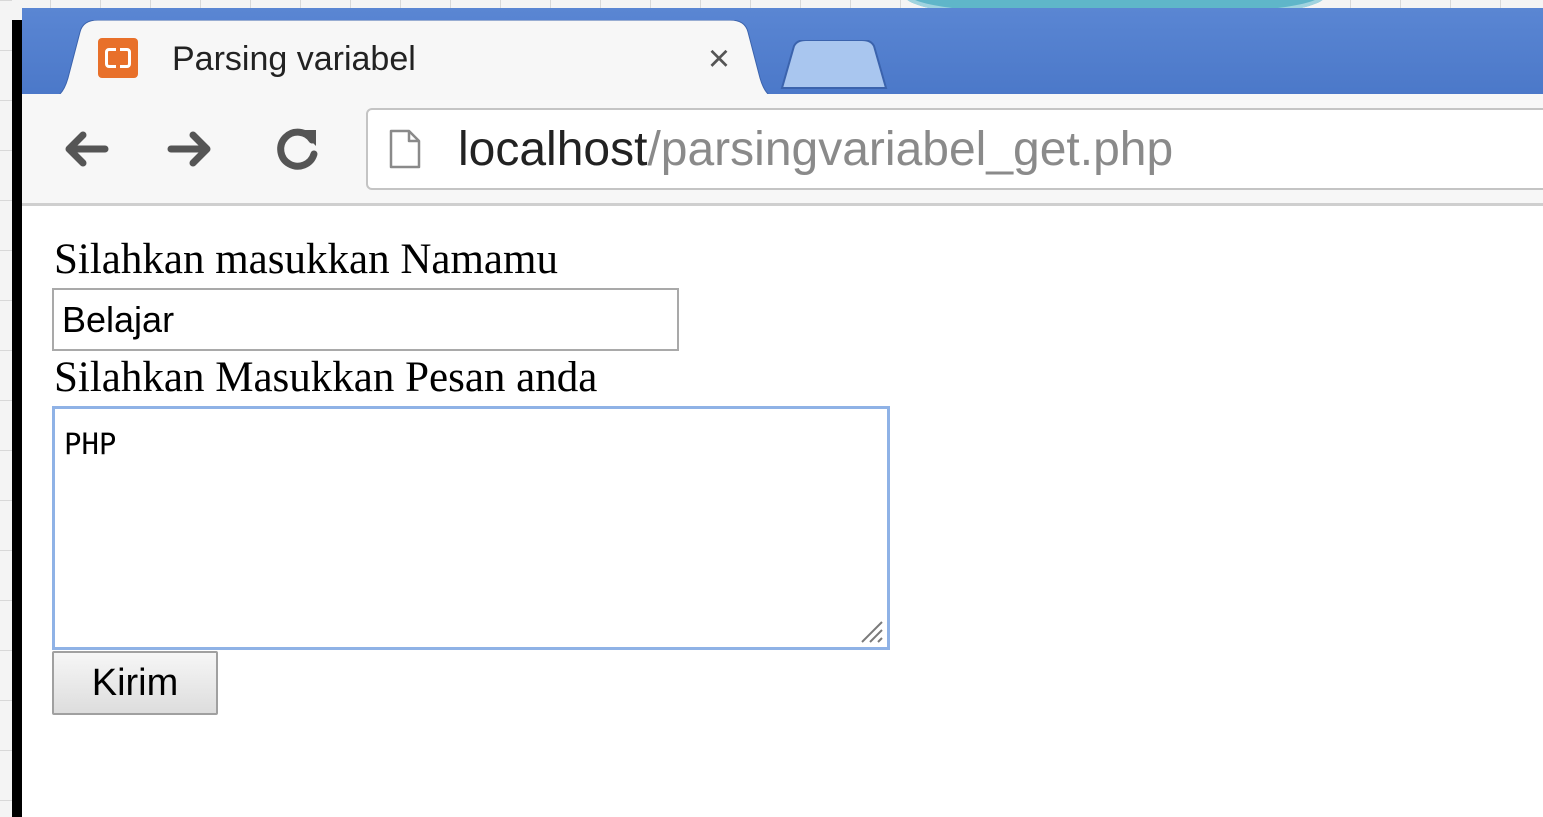 This screenshot has width=1543, height=817. Describe the element at coordinates (294, 59) in the screenshot. I see `tab-title: Parsing variabel` at that location.